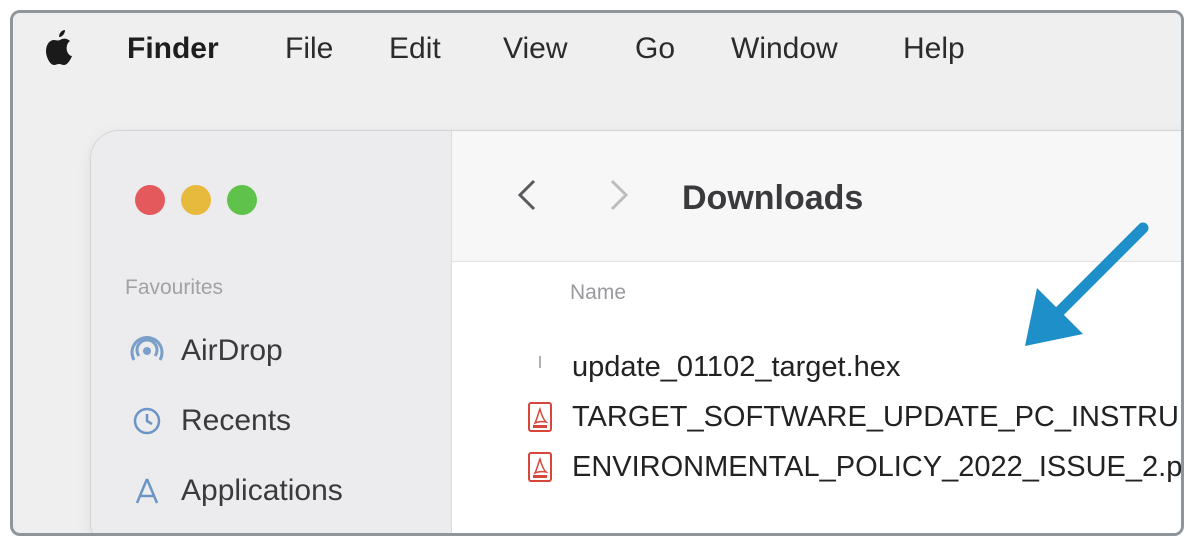 This screenshot has height=536, width=1188. What do you see at coordinates (655, 49) in the screenshot?
I see `menu-go: Go` at bounding box center [655, 49].